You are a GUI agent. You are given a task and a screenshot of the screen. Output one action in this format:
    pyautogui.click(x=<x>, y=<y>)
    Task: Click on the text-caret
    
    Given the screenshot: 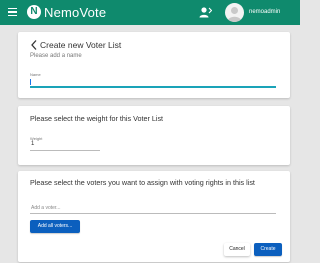 What is the action you would take?
    pyautogui.click(x=30, y=82)
    